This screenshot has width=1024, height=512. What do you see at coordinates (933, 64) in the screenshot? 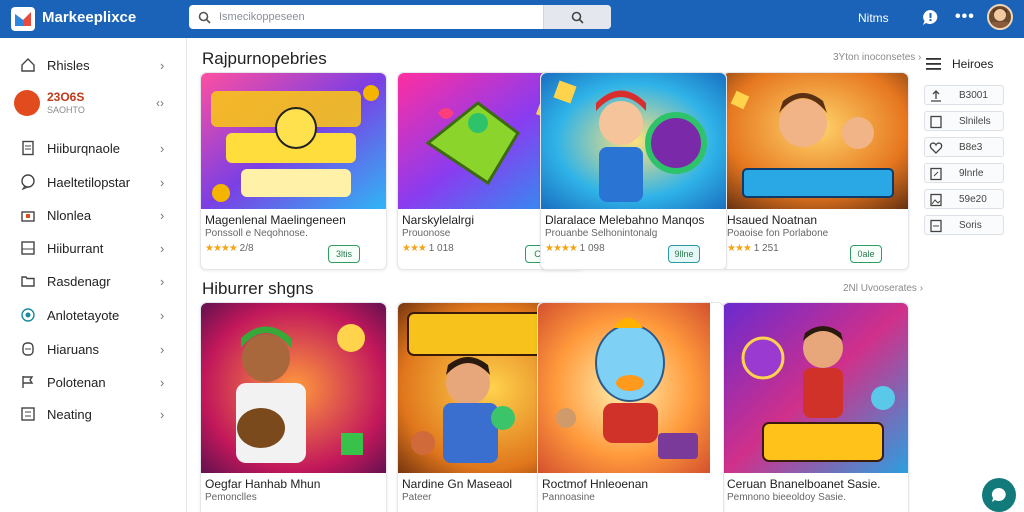
I see `menu-icon` at bounding box center [933, 64].